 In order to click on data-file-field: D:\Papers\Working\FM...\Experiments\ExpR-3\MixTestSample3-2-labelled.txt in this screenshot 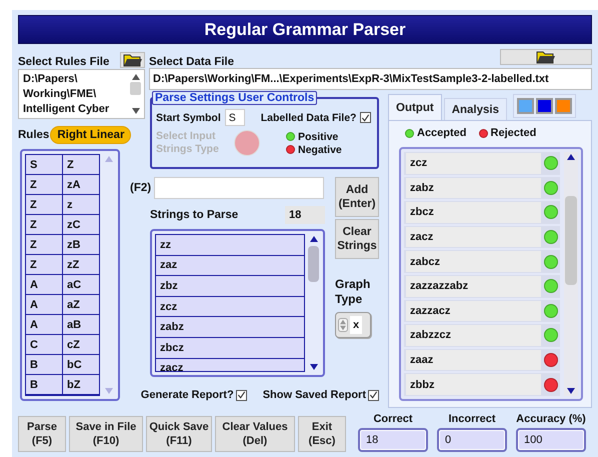, I will do `click(370, 79)`.